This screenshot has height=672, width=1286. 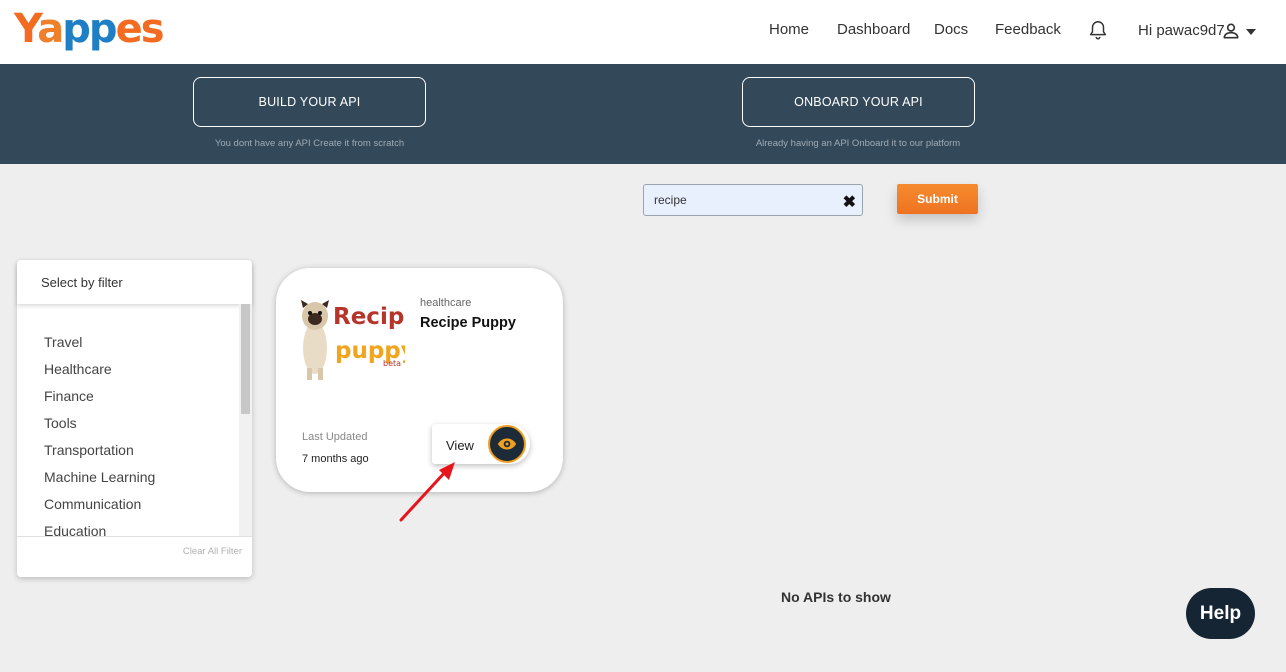 What do you see at coordinates (849, 202) in the screenshot?
I see `clear-search-icon: ✖` at bounding box center [849, 202].